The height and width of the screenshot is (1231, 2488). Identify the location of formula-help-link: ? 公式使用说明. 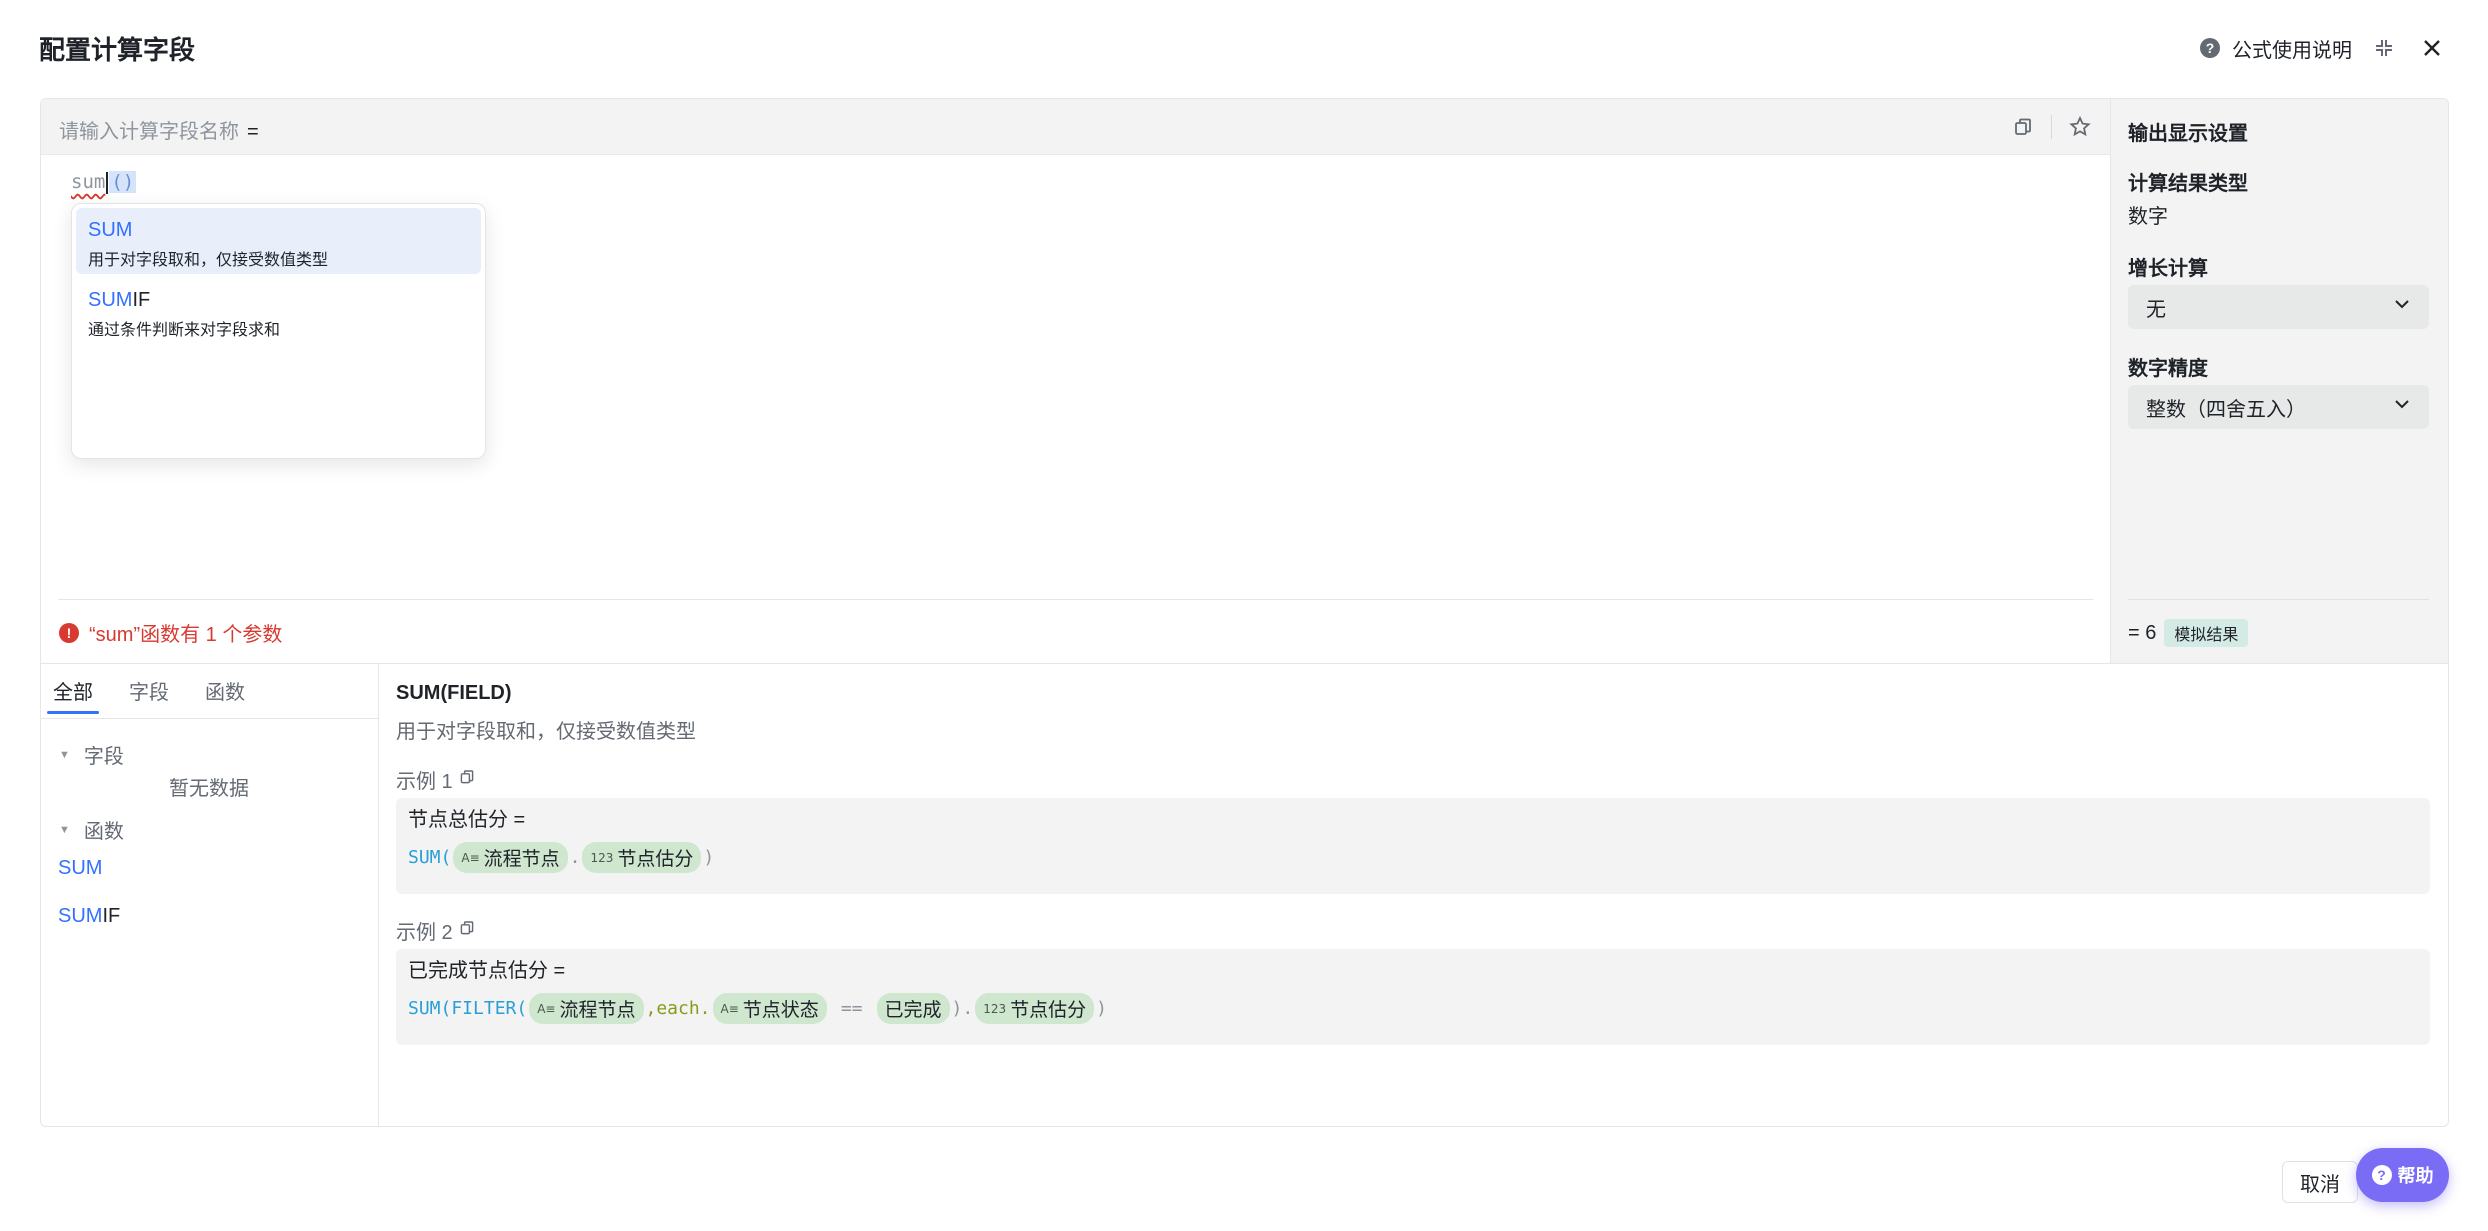
(2276, 48).